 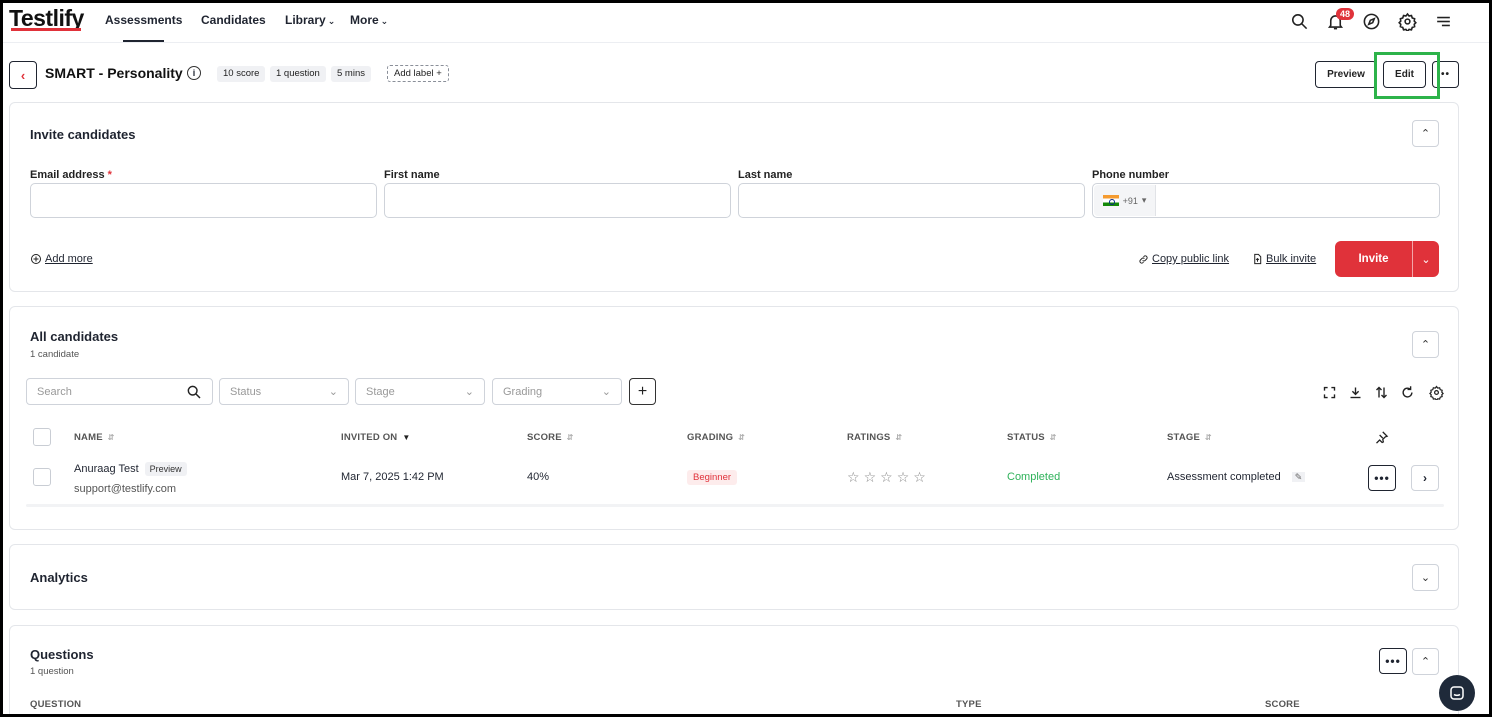 I want to click on nav-more-label: More, so click(x=364, y=20).